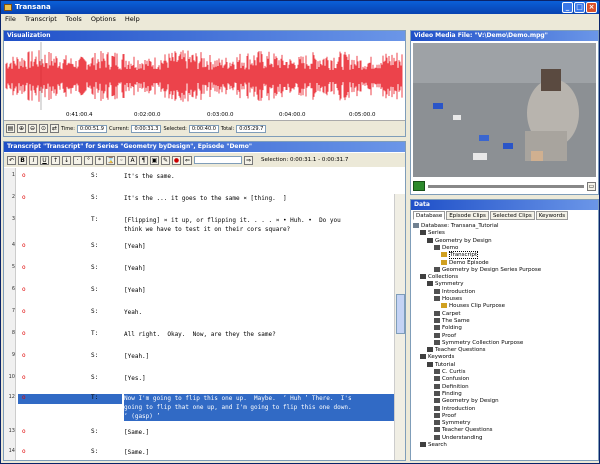 The width and height of the screenshot is (600, 464). Describe the element at coordinates (419, 186) in the screenshot. I see `play-button` at that location.